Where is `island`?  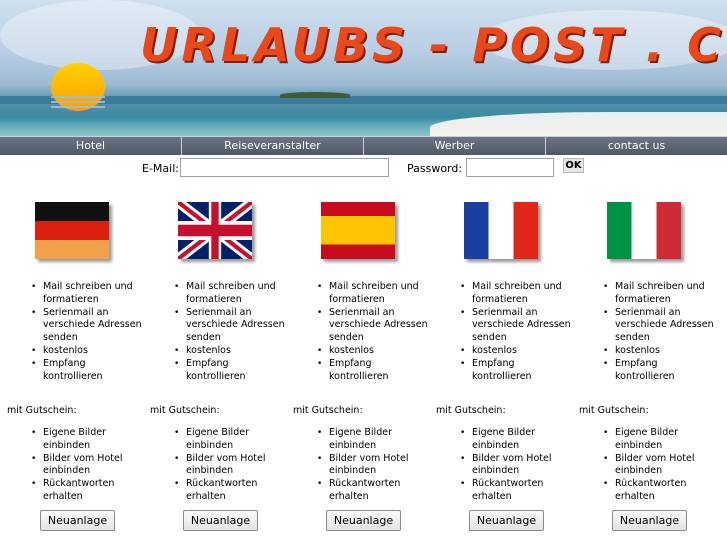 island is located at coordinates (315, 95).